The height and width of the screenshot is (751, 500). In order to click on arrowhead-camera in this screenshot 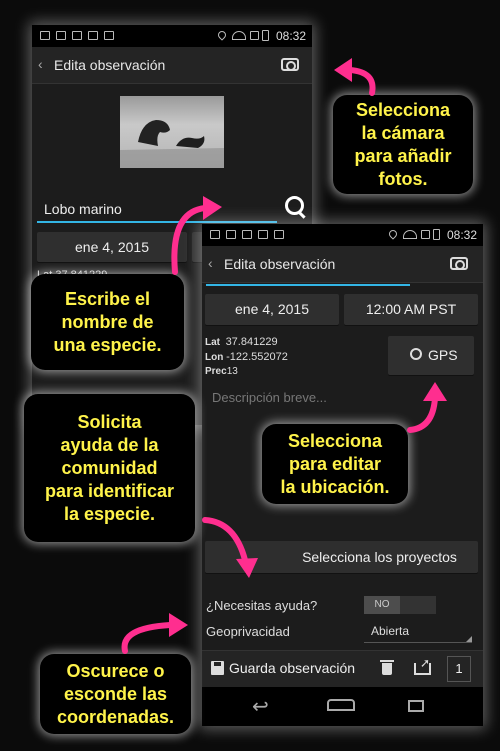, I will do `click(343, 70)`.